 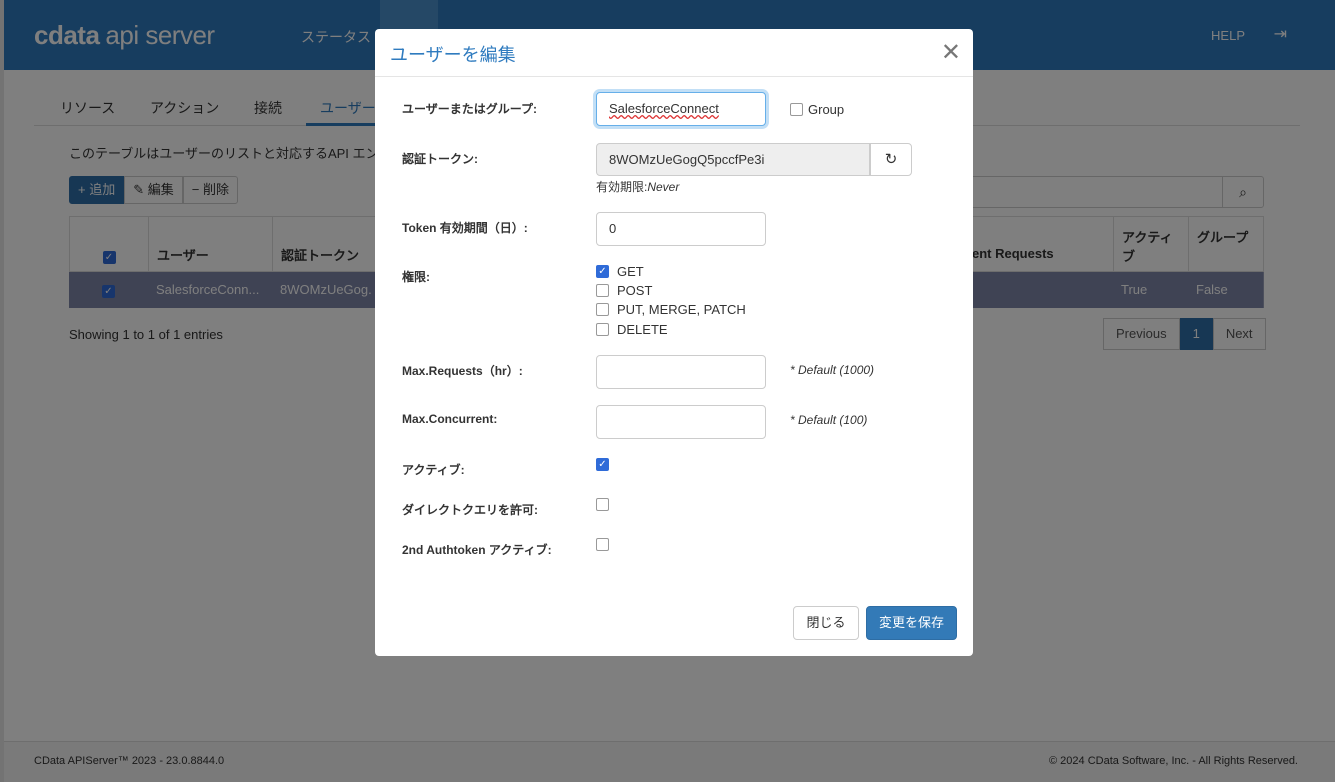 I want to click on group-checkbox-wrap: Group, so click(x=817, y=109).